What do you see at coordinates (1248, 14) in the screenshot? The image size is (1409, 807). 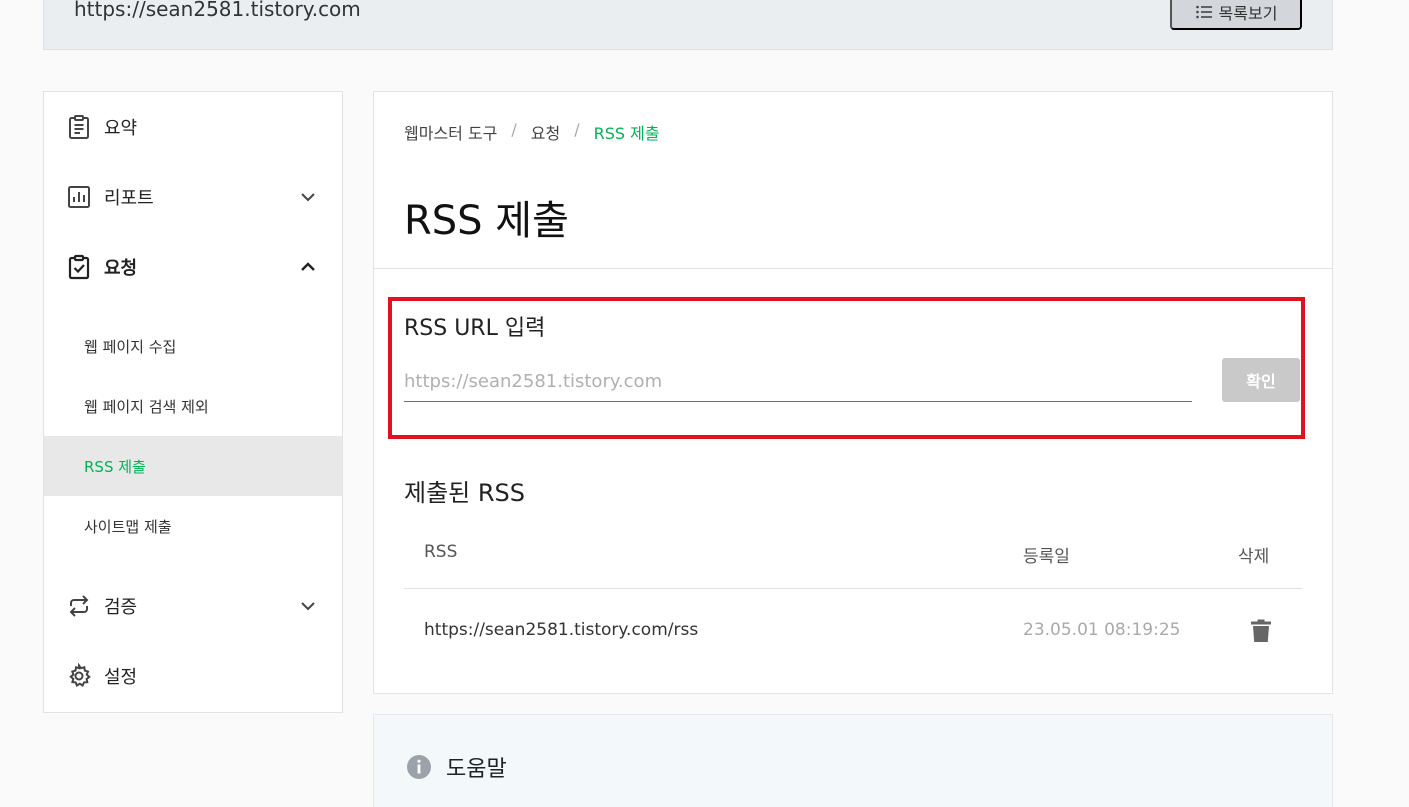 I see `list-view-label: 목록보기` at bounding box center [1248, 14].